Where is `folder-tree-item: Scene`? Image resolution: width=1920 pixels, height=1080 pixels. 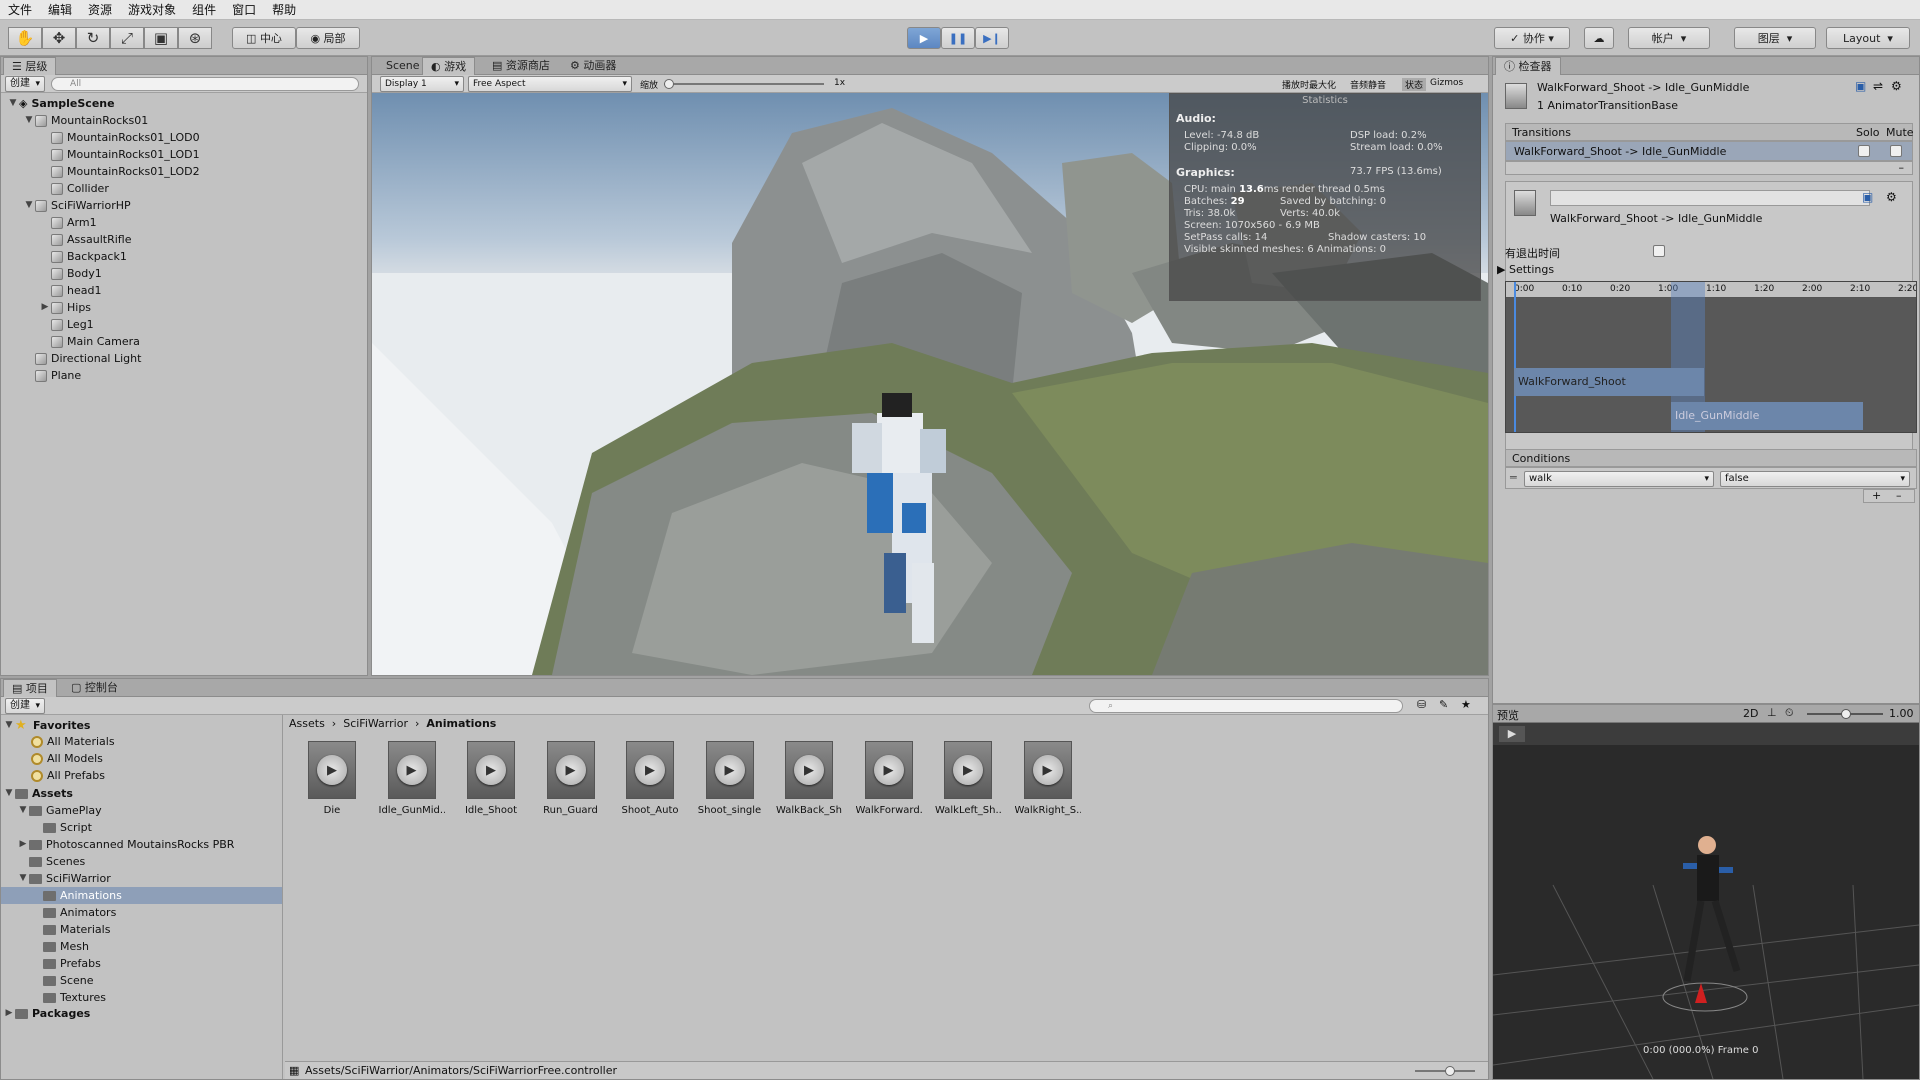 folder-tree-item: Scene is located at coordinates (62, 980).